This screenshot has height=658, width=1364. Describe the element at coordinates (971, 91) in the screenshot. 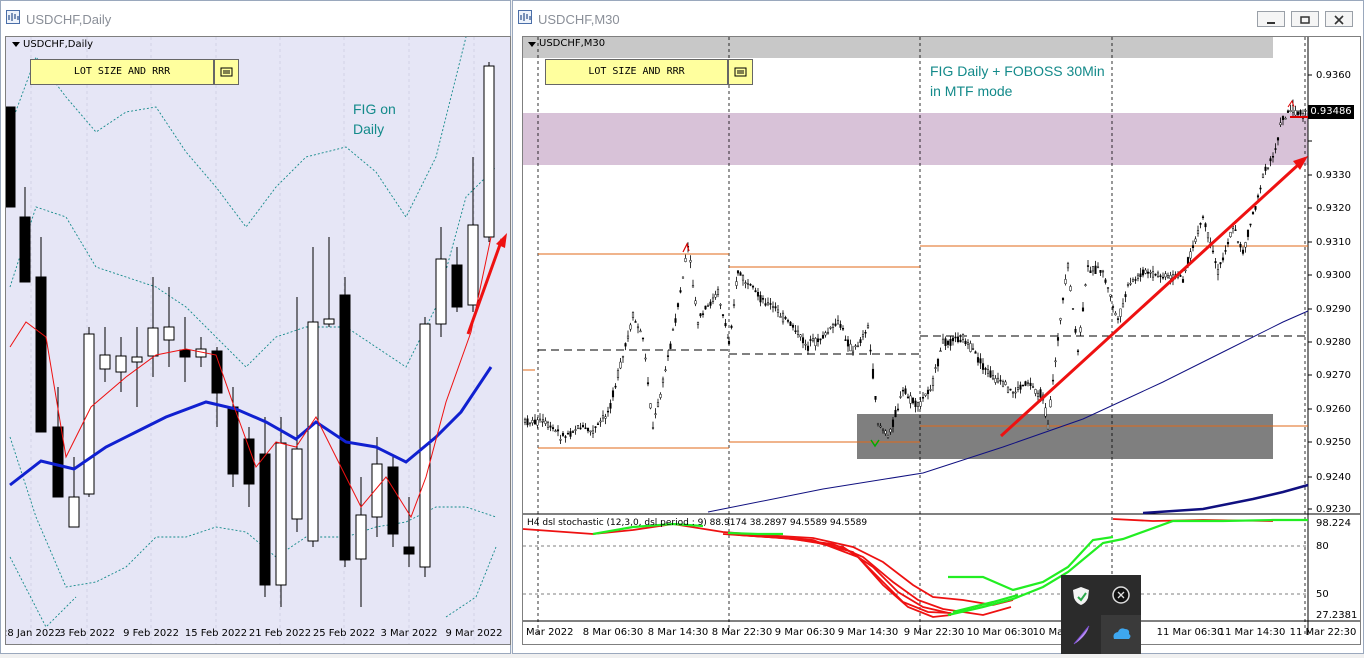

I see `m30-annotation-line-2: in MTF mode` at that location.